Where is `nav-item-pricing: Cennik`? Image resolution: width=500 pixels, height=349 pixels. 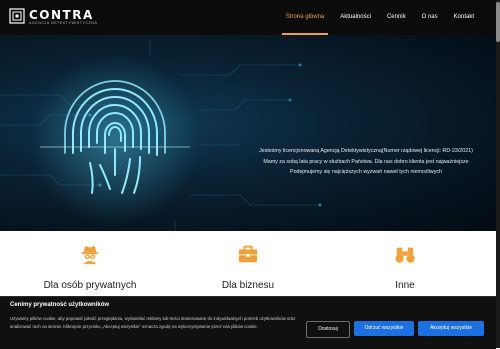
nav-item-pricing: Cennik is located at coordinates (396, 17).